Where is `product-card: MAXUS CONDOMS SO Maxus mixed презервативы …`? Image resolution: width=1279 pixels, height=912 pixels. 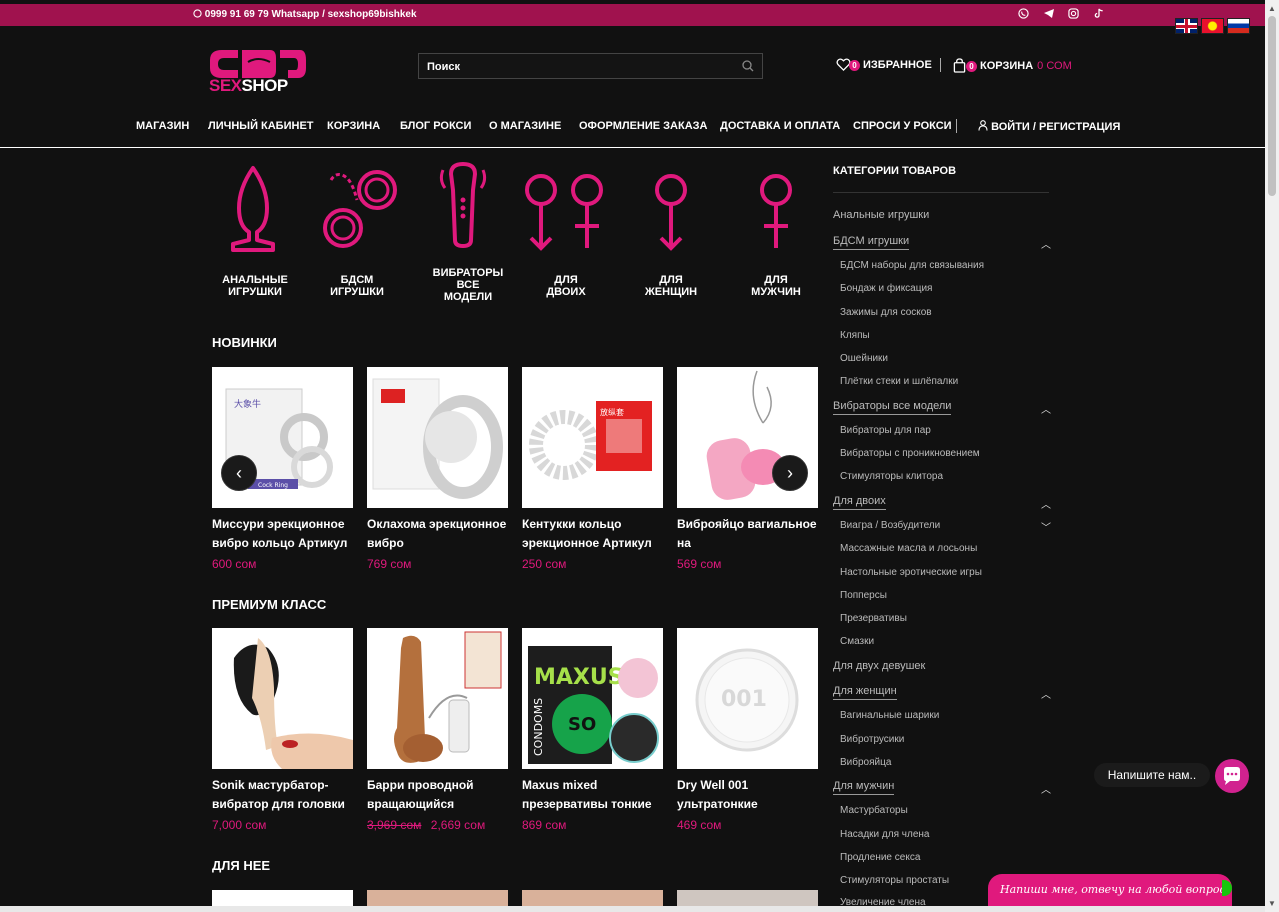 product-card: MAXUS CONDOMS SO Maxus mixed презервативы … is located at coordinates (592, 730).